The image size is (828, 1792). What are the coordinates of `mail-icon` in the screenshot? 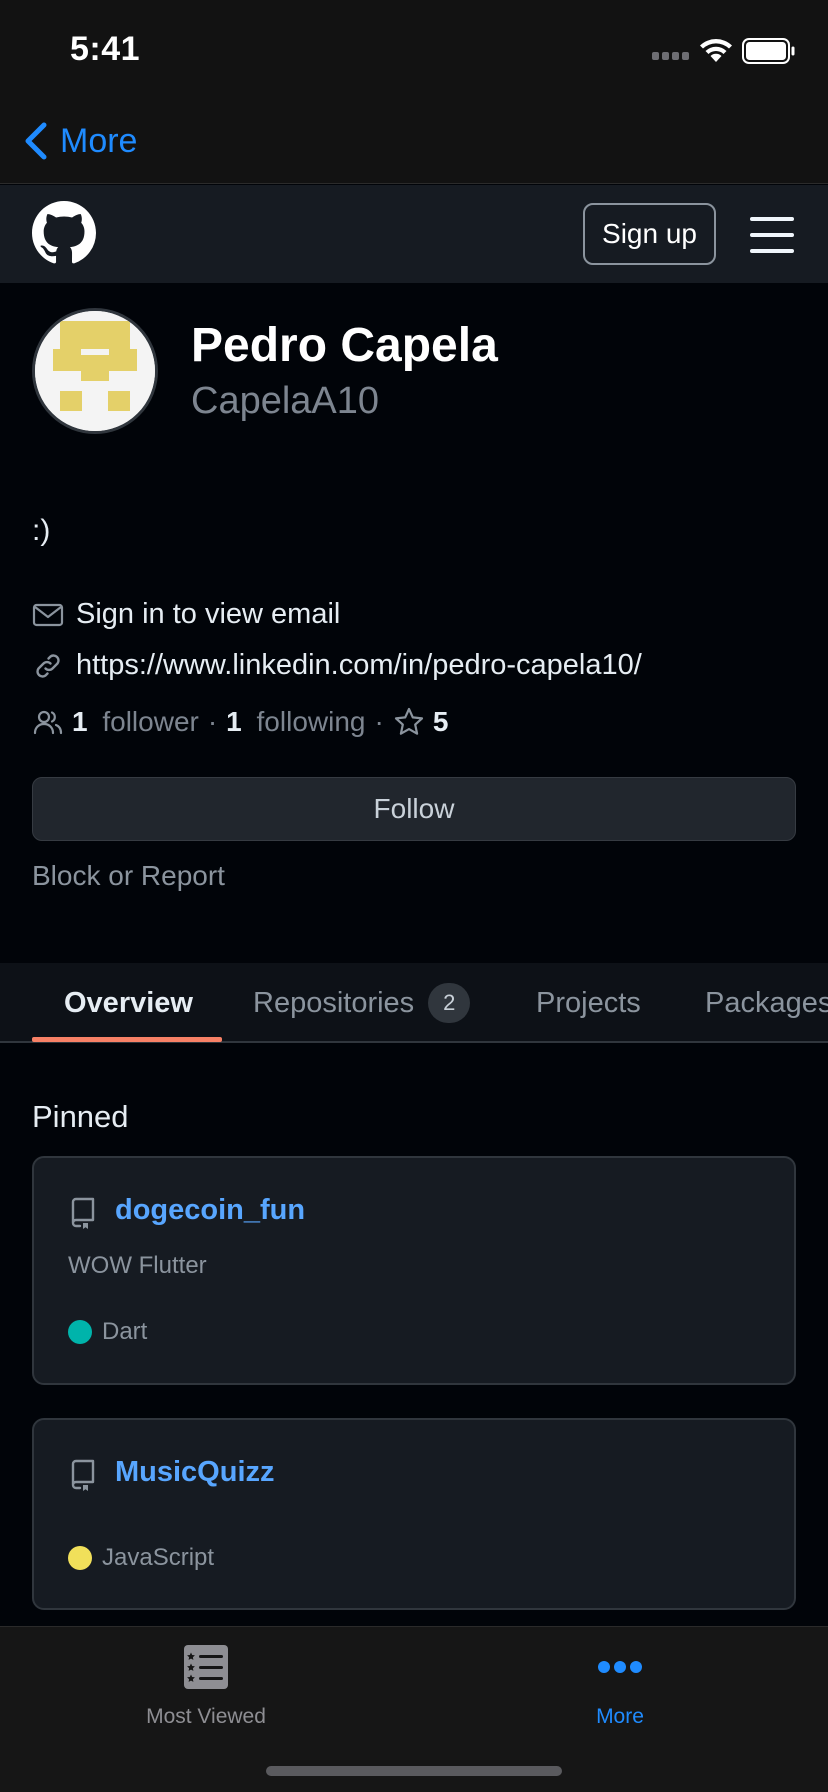 It's located at (48, 614).